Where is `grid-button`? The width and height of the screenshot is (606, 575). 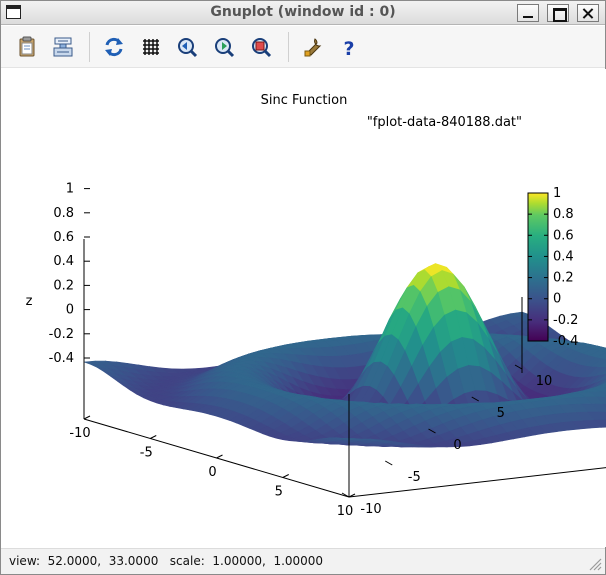 grid-button is located at coordinates (151, 47).